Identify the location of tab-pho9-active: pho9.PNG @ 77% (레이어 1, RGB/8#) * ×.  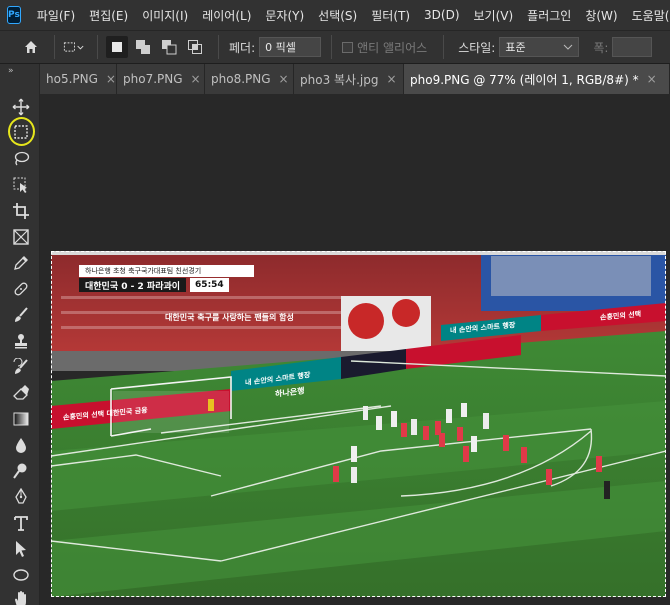
(537, 79).